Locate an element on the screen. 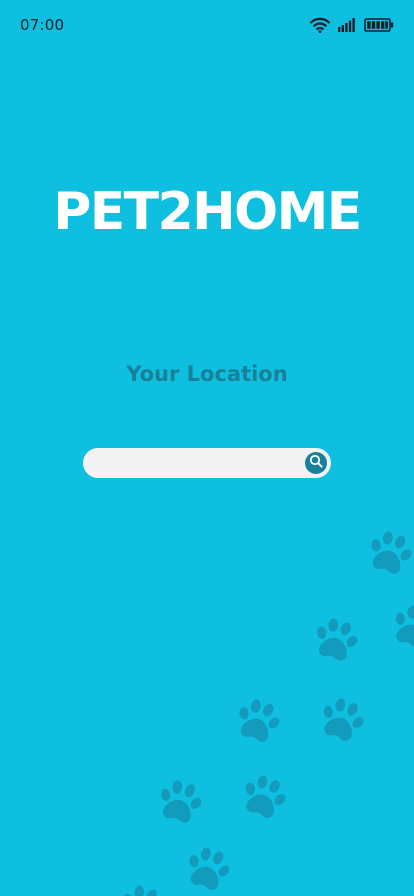  search-icon is located at coordinates (316, 463).